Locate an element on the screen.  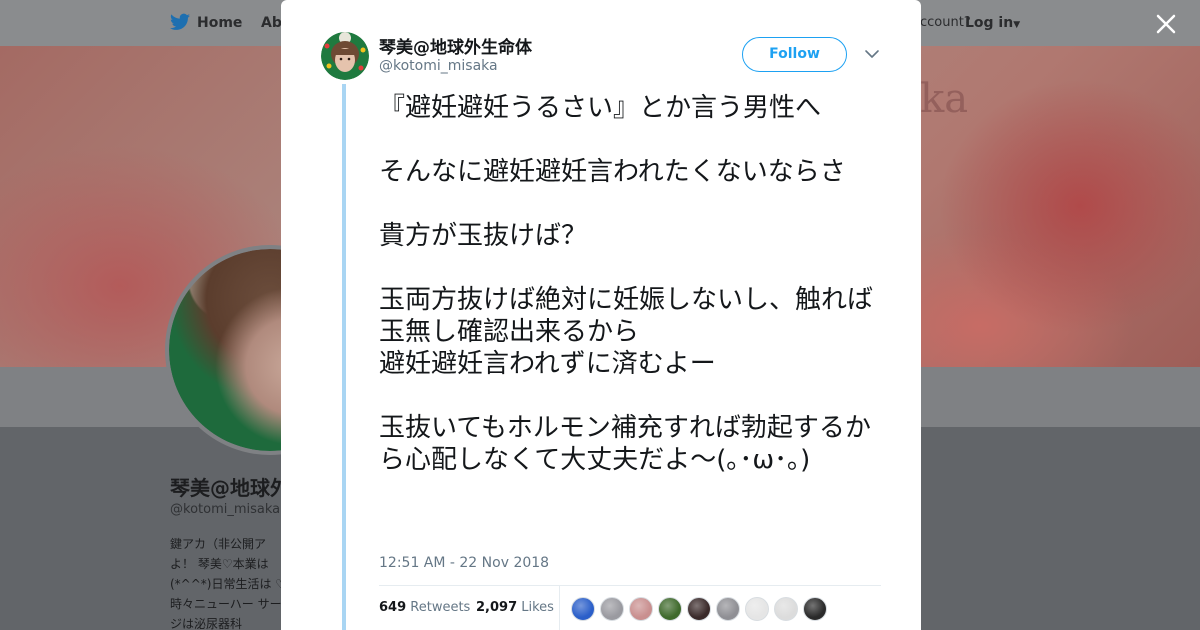
close-icon is located at coordinates (1166, 24).